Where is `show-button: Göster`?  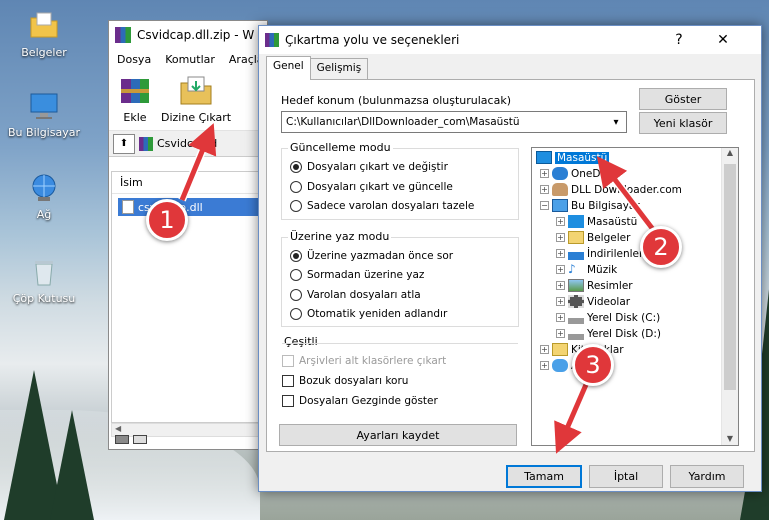
show-button: Göster is located at coordinates (683, 99).